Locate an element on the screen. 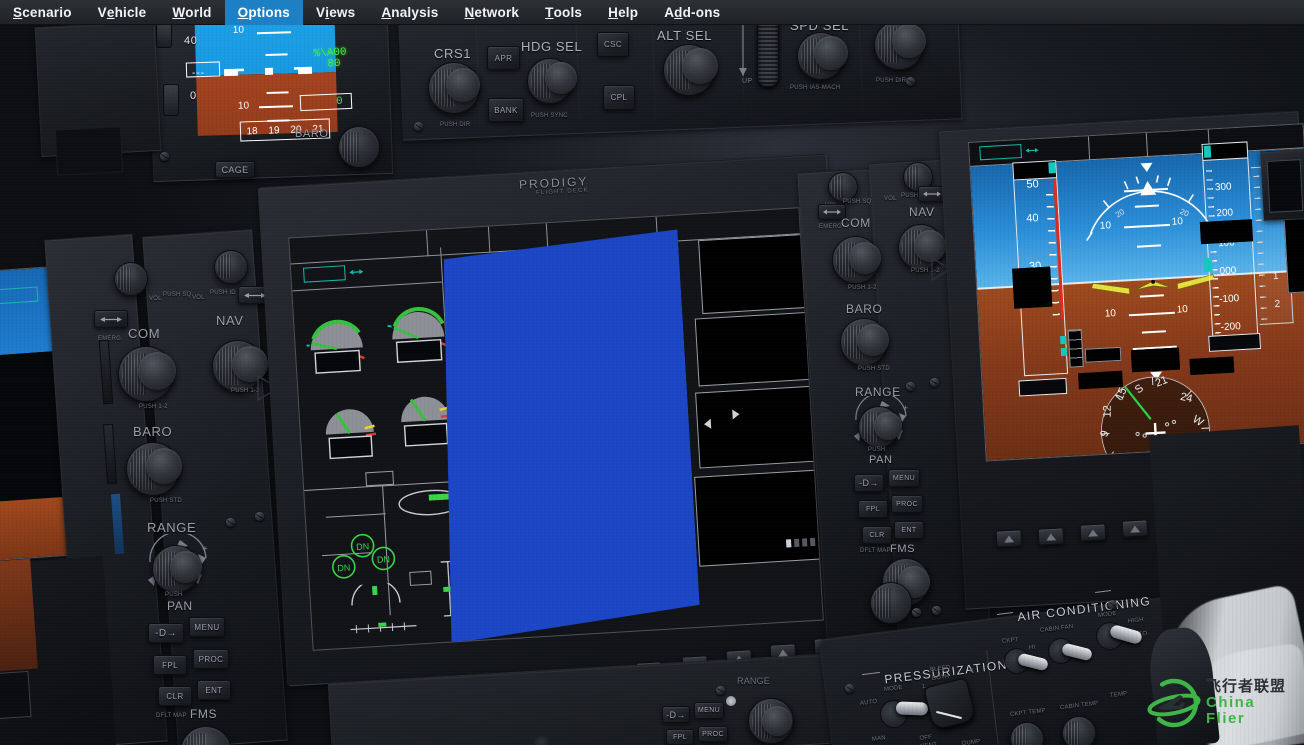  pedestal-port is located at coordinates (543, 740).